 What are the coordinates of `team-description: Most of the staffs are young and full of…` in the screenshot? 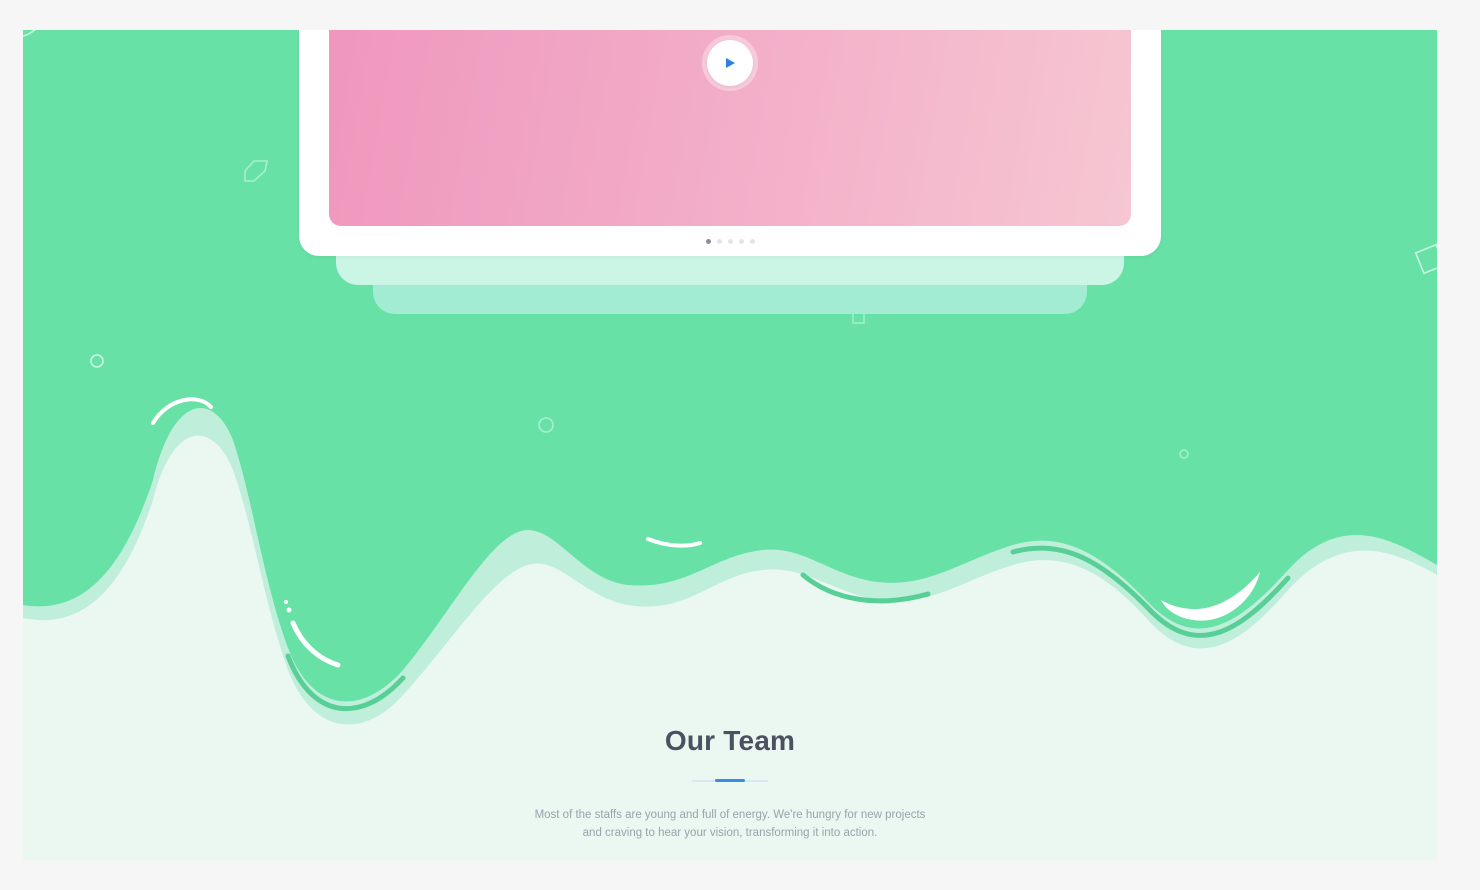 It's located at (730, 824).